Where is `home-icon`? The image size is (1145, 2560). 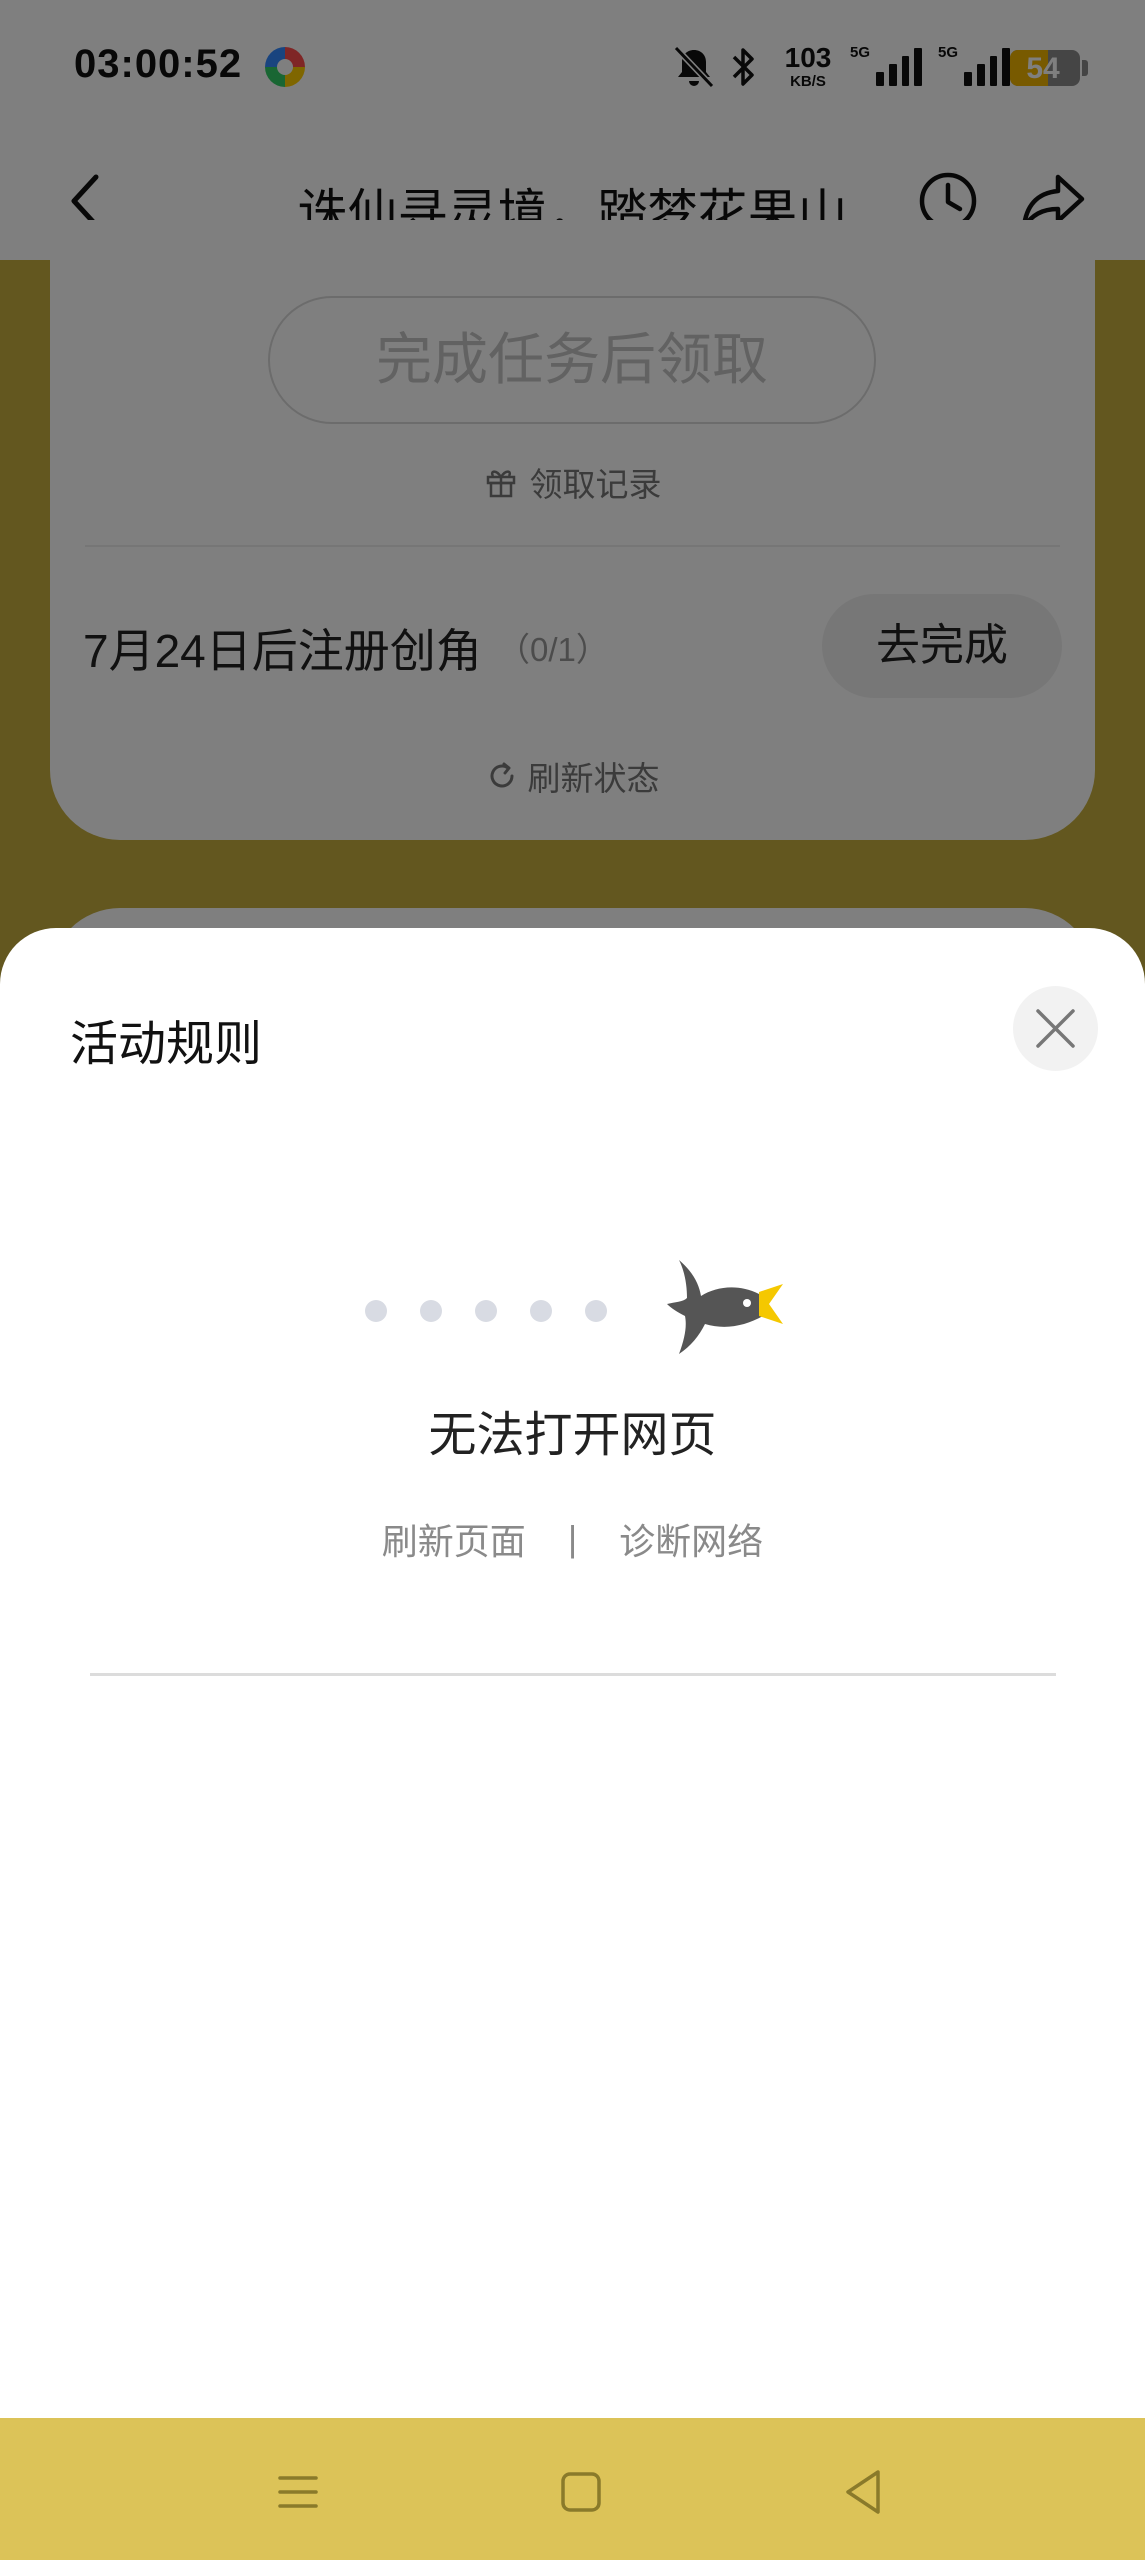
home-icon is located at coordinates (581, 2492).